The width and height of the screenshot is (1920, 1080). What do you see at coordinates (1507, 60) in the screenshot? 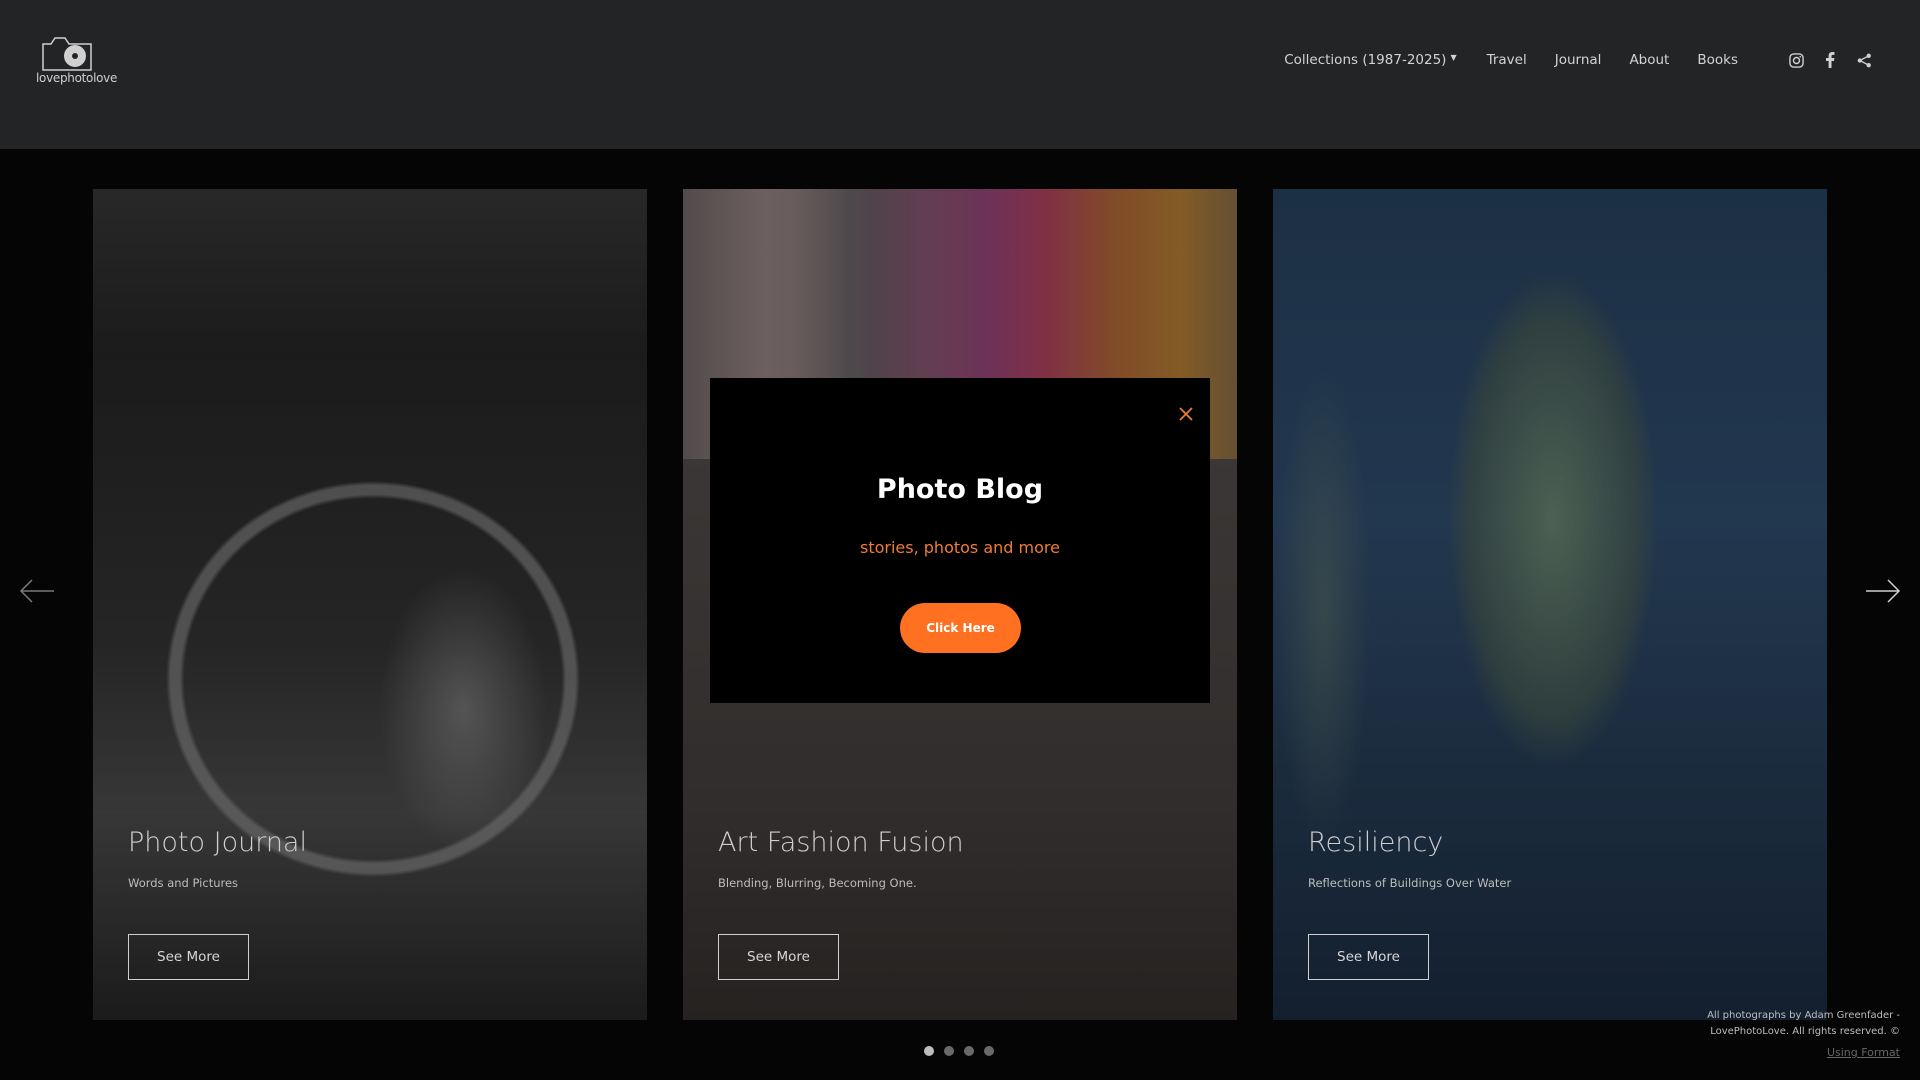
I see `nav-travel: Travel` at bounding box center [1507, 60].